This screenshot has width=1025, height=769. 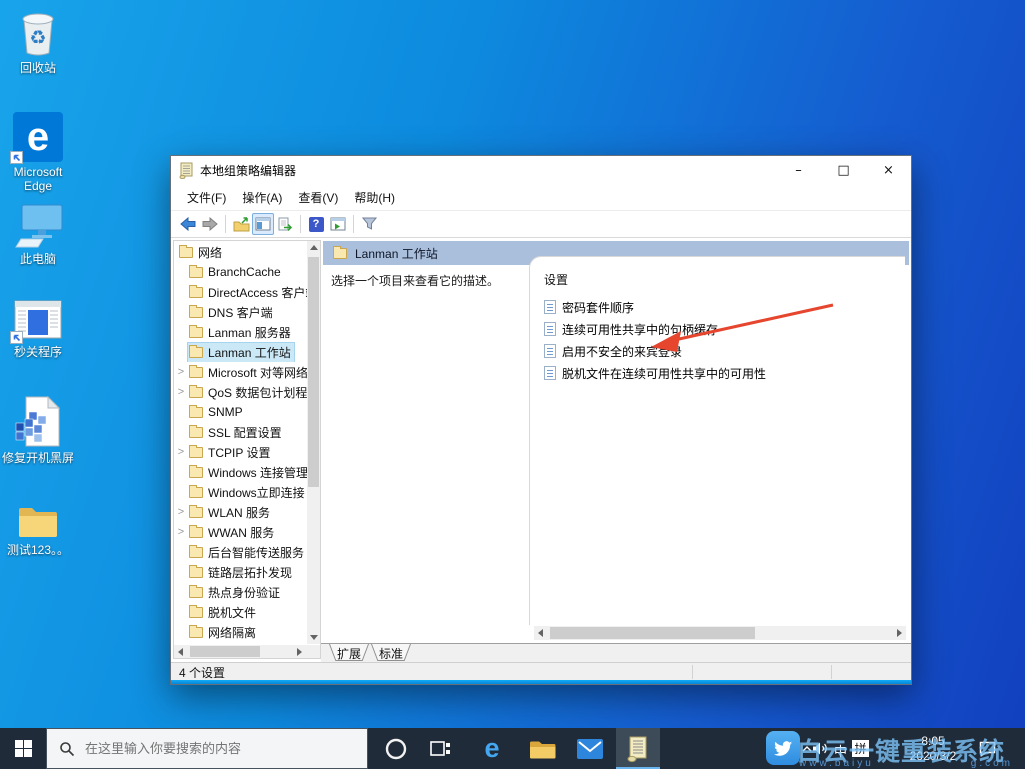 What do you see at coordinates (240, 292) in the screenshot?
I see `tree-item: DirectAccess 客户端` at bounding box center [240, 292].